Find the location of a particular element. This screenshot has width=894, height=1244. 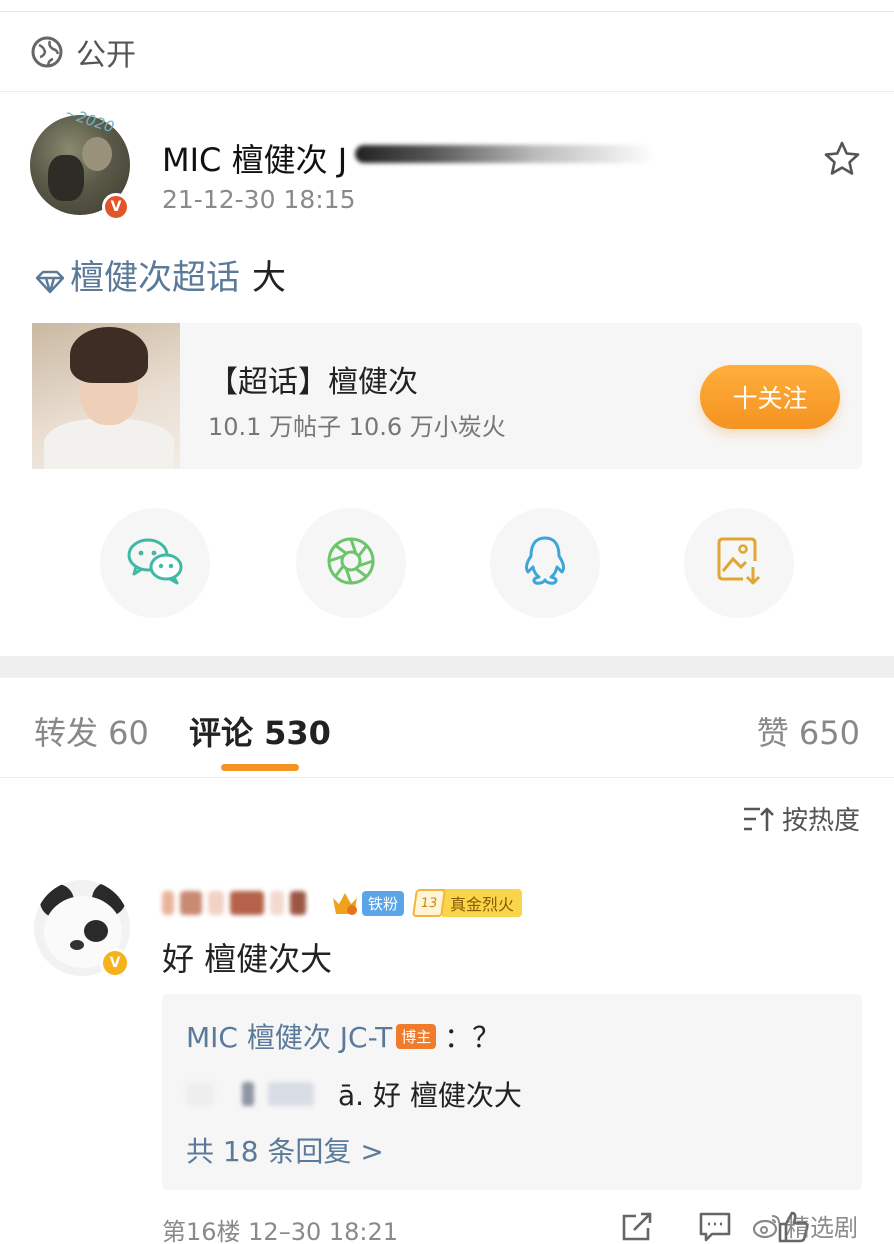

sort-by-hot-button: 按热度 is located at coordinates (801, 818).